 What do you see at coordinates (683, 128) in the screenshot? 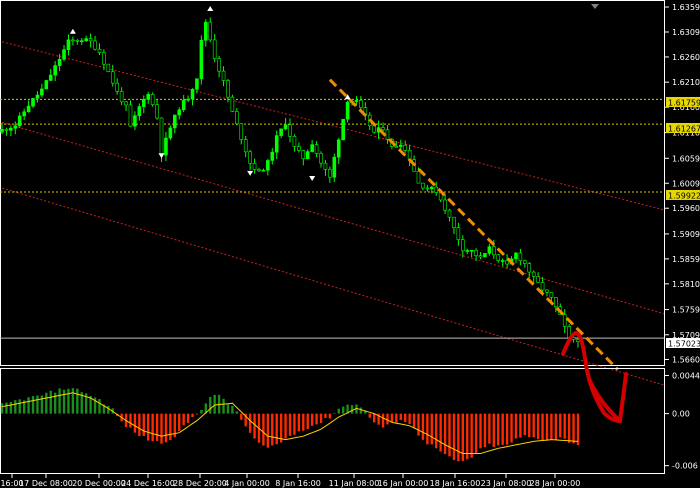
I see `level-2-label: 1.61267` at bounding box center [683, 128].